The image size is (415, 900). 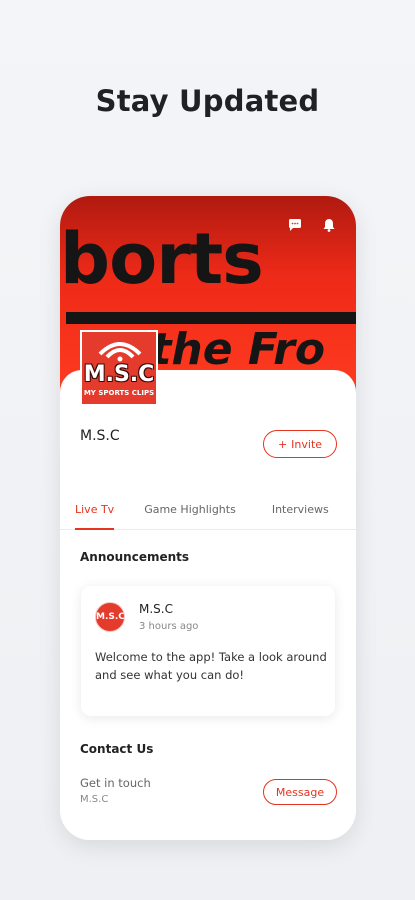 What do you see at coordinates (300, 792) in the screenshot?
I see `message-button: Message` at bounding box center [300, 792].